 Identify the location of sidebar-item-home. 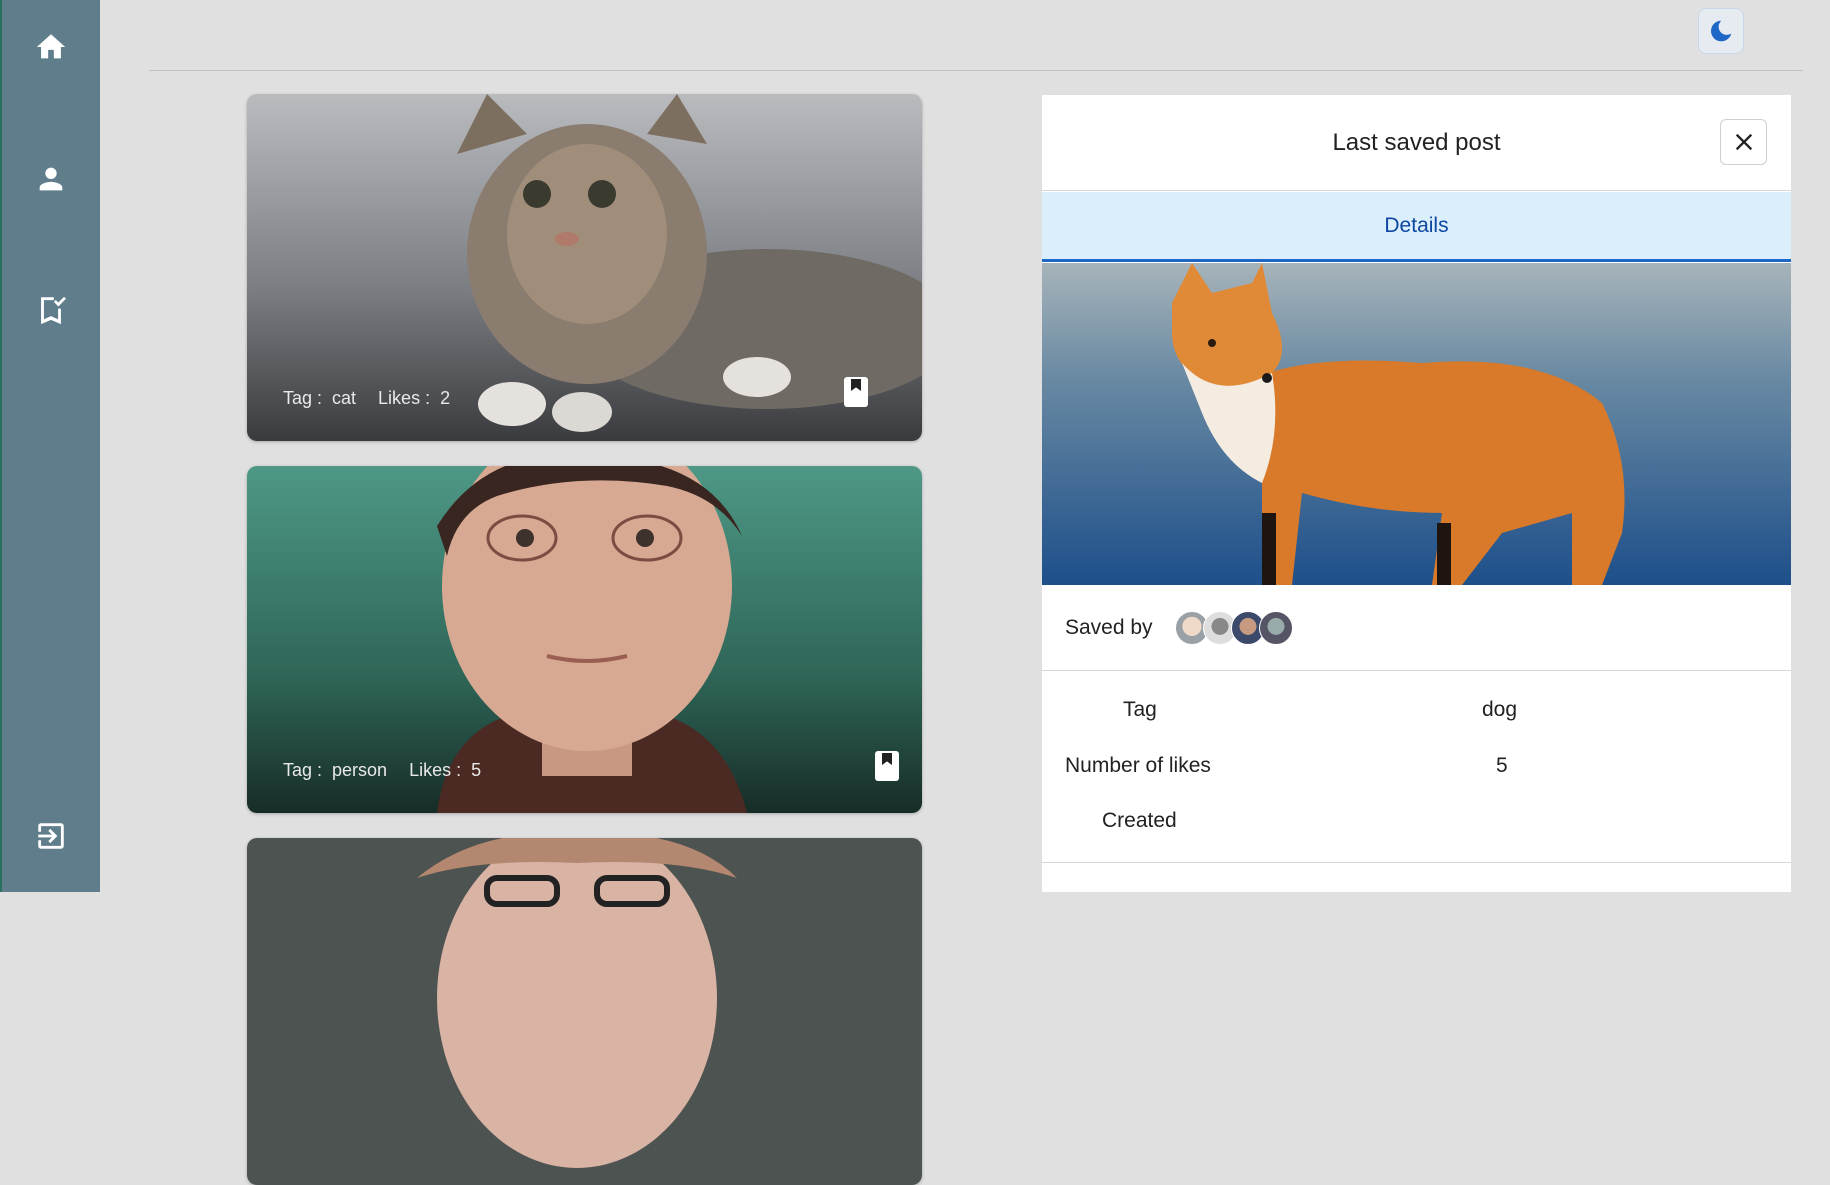
(51, 47).